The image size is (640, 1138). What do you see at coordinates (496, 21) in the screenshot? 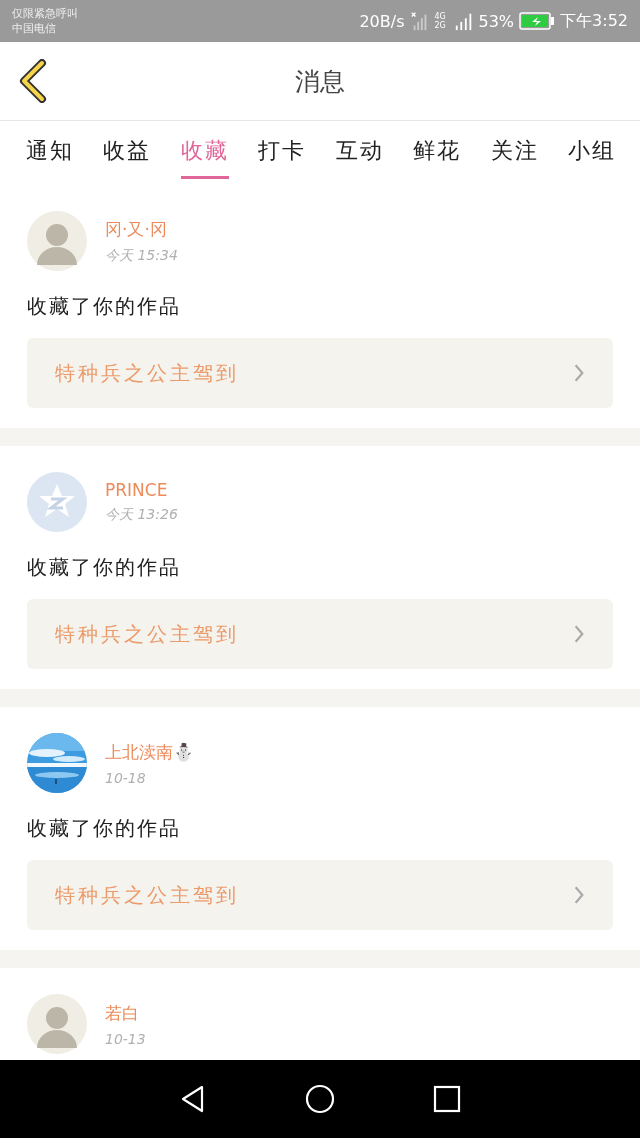
I see `battery-percent: 53%` at bounding box center [496, 21].